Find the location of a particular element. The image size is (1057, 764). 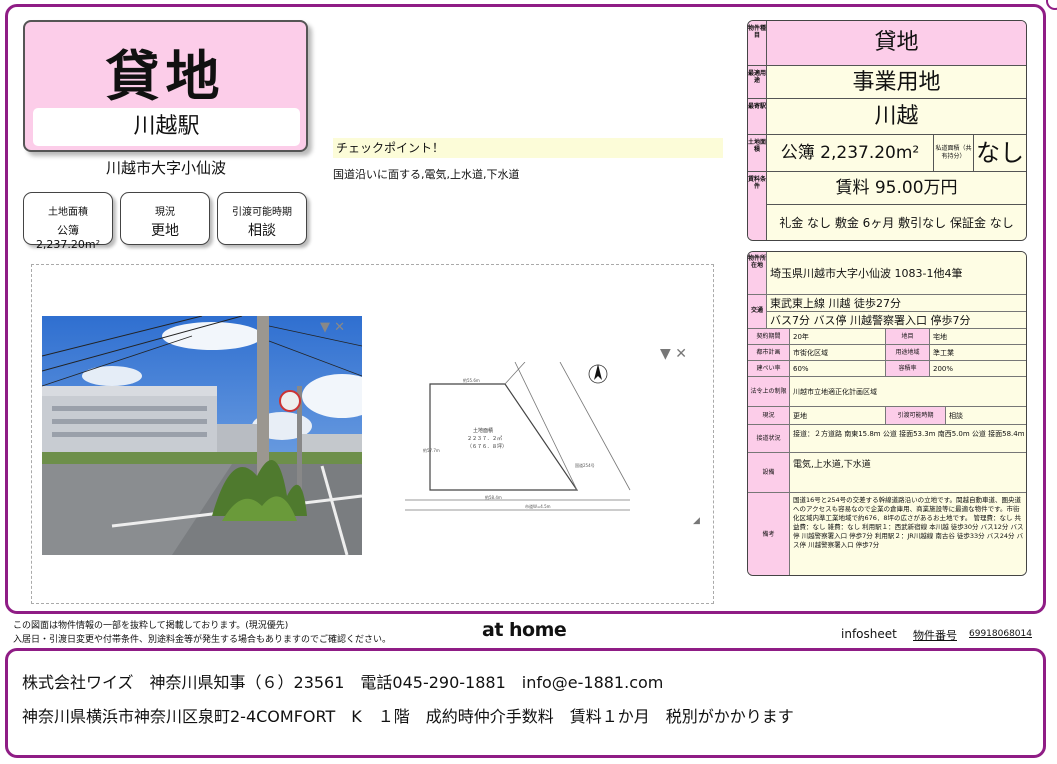

traffic-label: 交通 is located at coordinates (757, 311).